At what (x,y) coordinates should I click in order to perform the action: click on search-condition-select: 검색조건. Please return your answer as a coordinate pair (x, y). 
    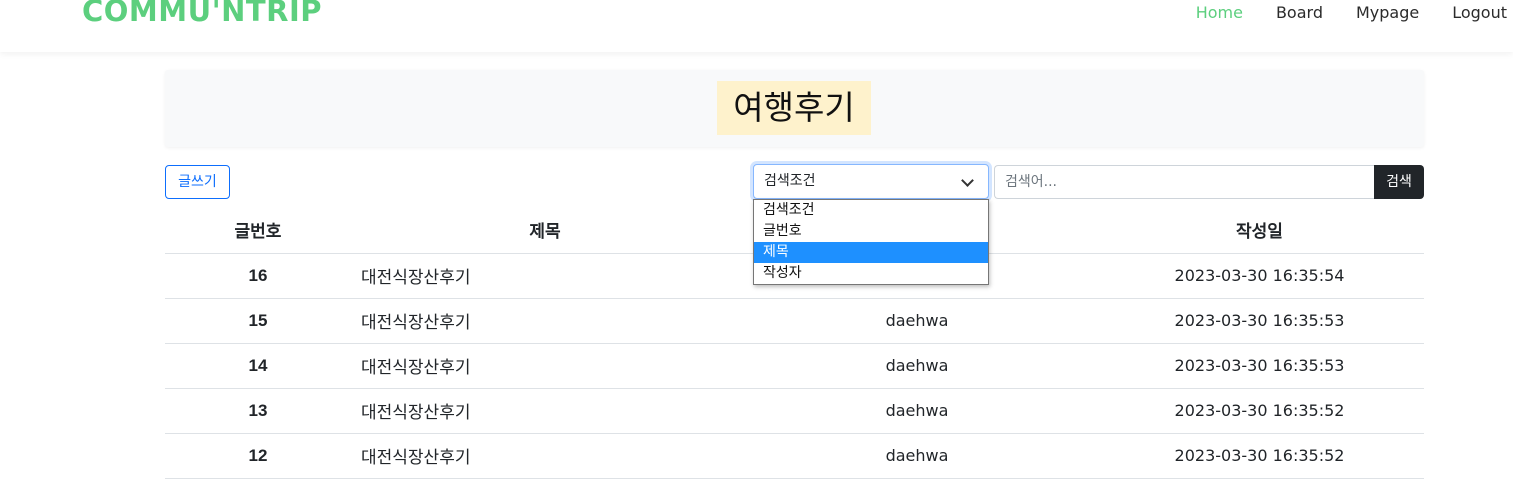
    Looking at the image, I should click on (871, 181).